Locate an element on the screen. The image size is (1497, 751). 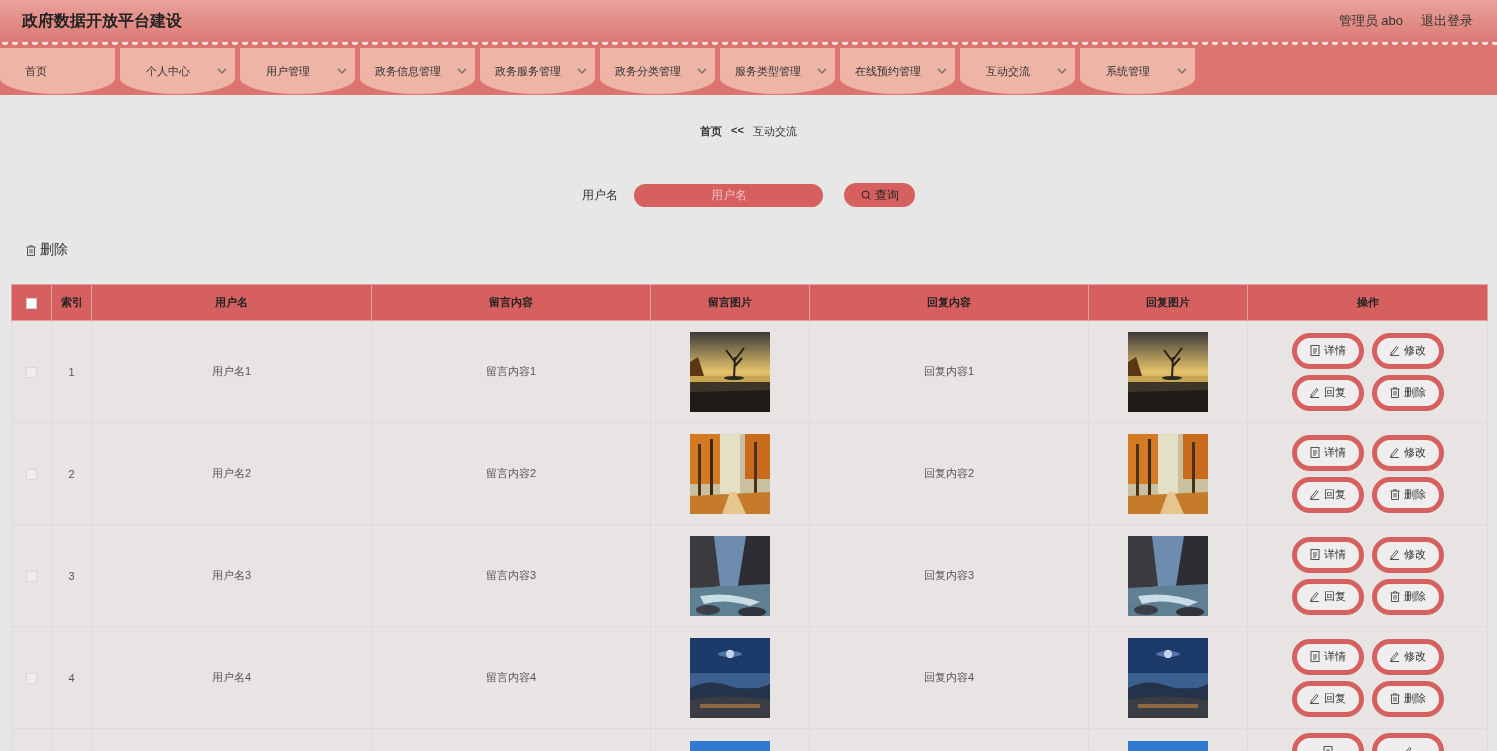
table-cell: 回复内容2 is located at coordinates (949, 473).